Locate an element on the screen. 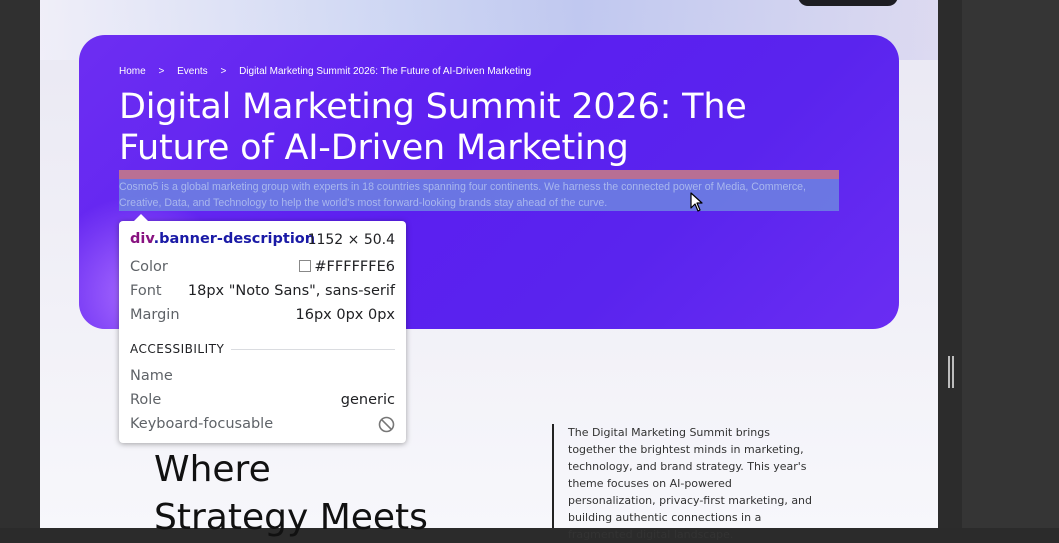 This screenshot has width=1059, height=543. font-value: 18px "Noto Sans", sans-serif is located at coordinates (291, 291).